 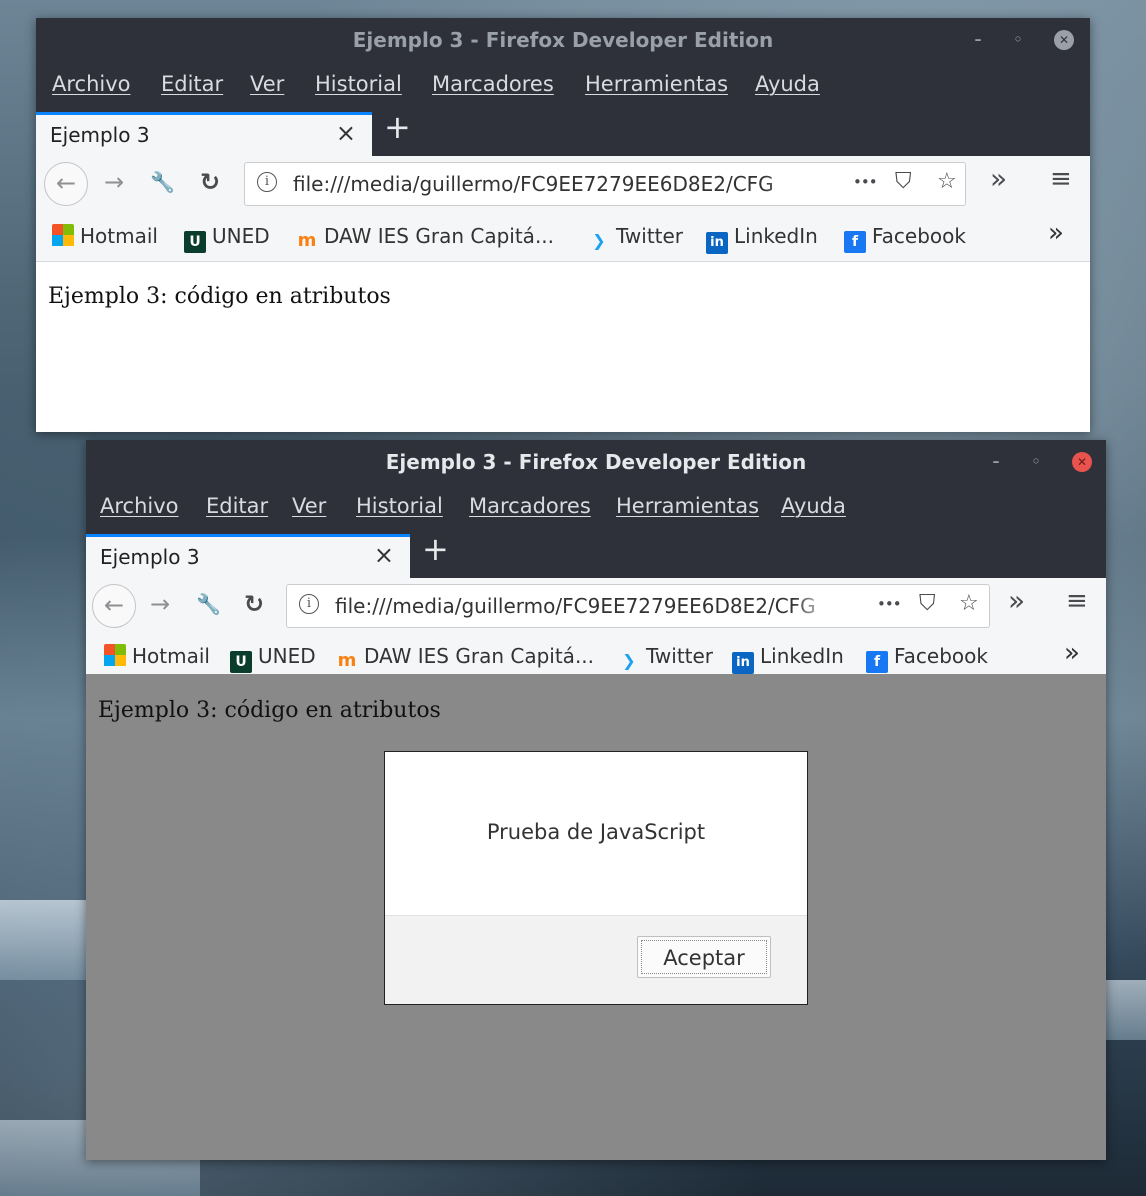 I want to click on page-content: Ejemplo 3: código en atributos, so click(x=563, y=347).